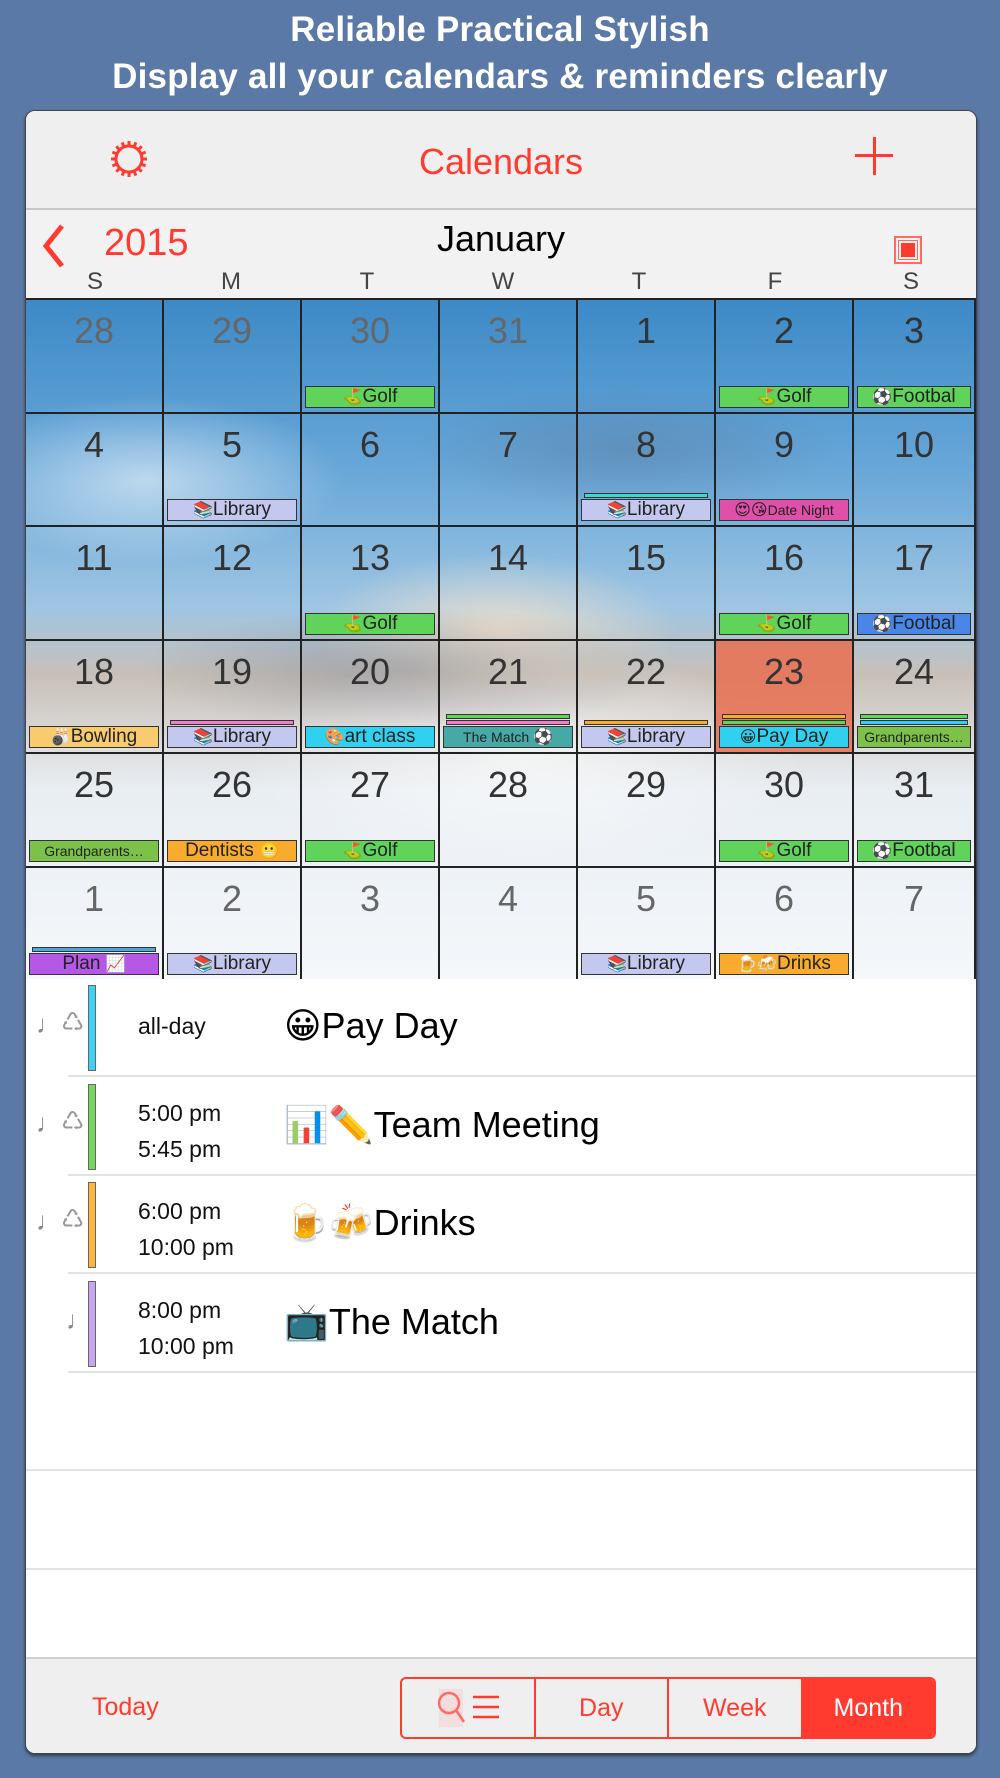  I want to click on day-number: 9, so click(784, 444).